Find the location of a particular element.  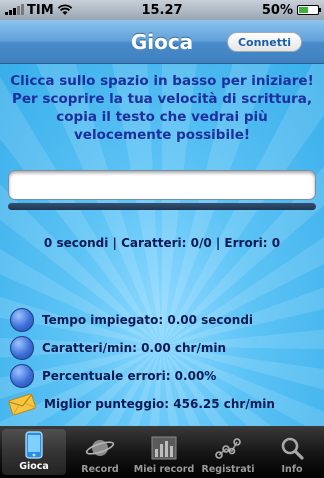

battery-percent: 50% is located at coordinates (277, 10).